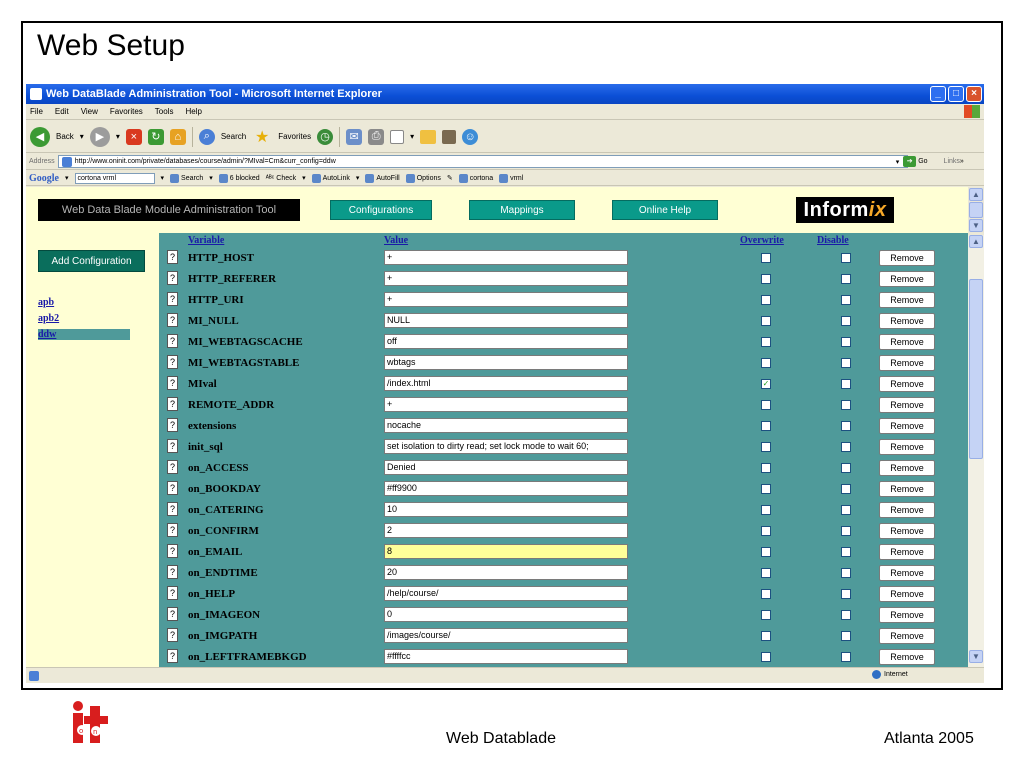 The image size is (1024, 768). Describe the element at coordinates (956, 94) in the screenshot. I see `maximize-icon: □` at that location.